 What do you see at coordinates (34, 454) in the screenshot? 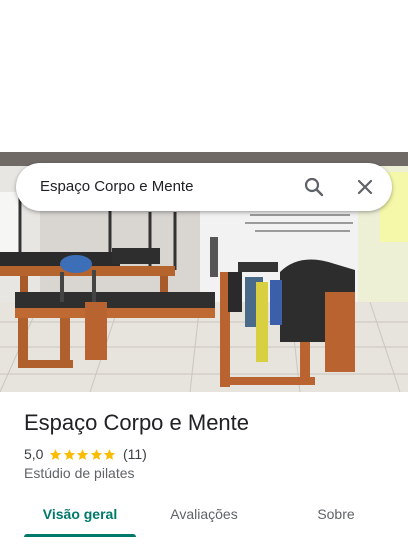
I see `rating-value: 5,0` at bounding box center [34, 454].